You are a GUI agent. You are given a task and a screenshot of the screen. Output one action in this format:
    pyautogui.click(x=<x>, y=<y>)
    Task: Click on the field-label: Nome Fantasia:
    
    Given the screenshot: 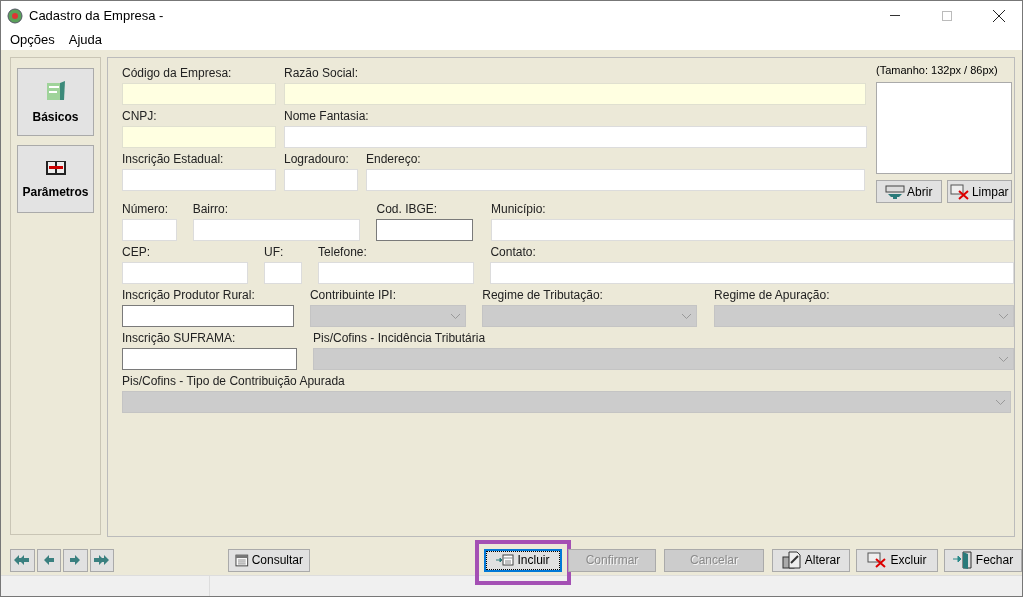 What is the action you would take?
    pyautogui.click(x=327, y=116)
    